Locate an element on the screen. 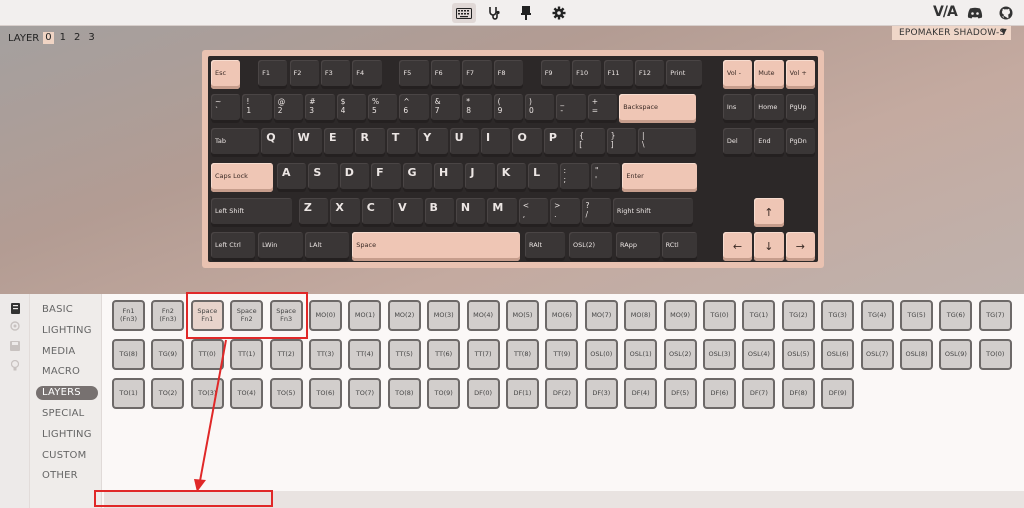  keycode-space-fn1: Space Fn1 is located at coordinates (207, 315).